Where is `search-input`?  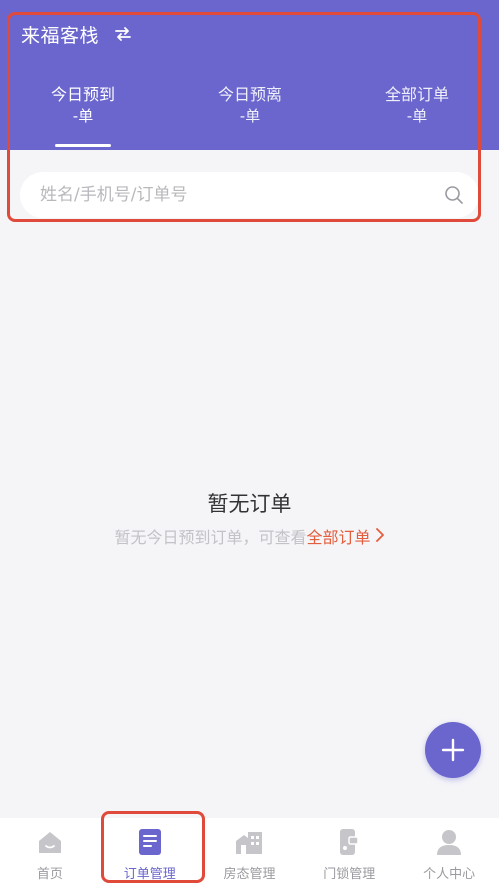 search-input is located at coordinates (241, 195).